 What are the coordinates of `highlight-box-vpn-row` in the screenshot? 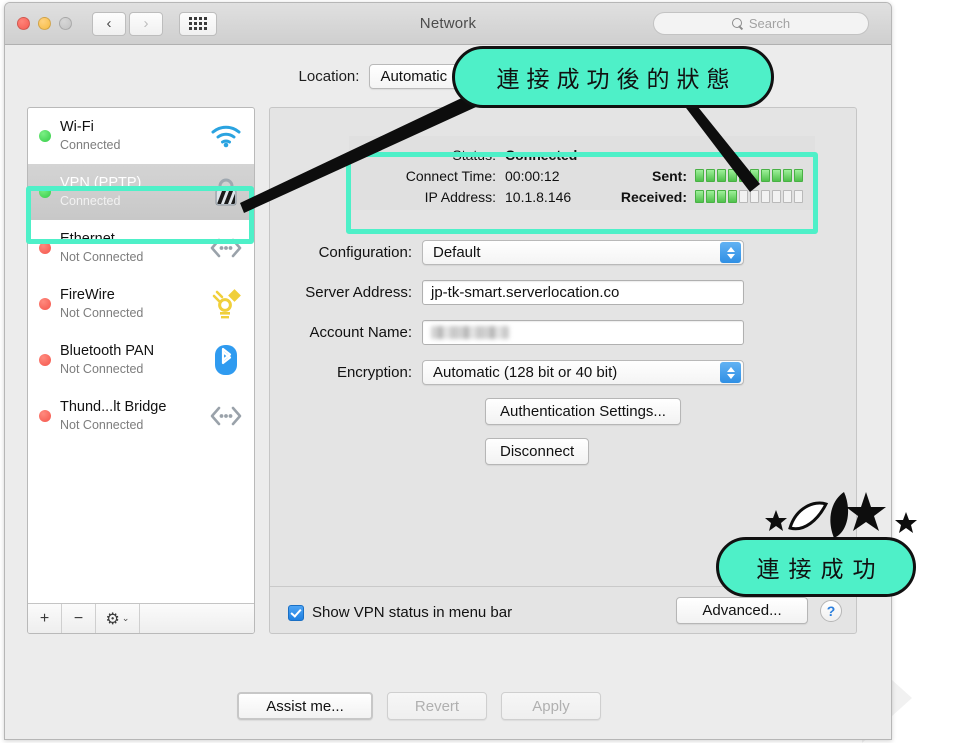 It's located at (140, 215).